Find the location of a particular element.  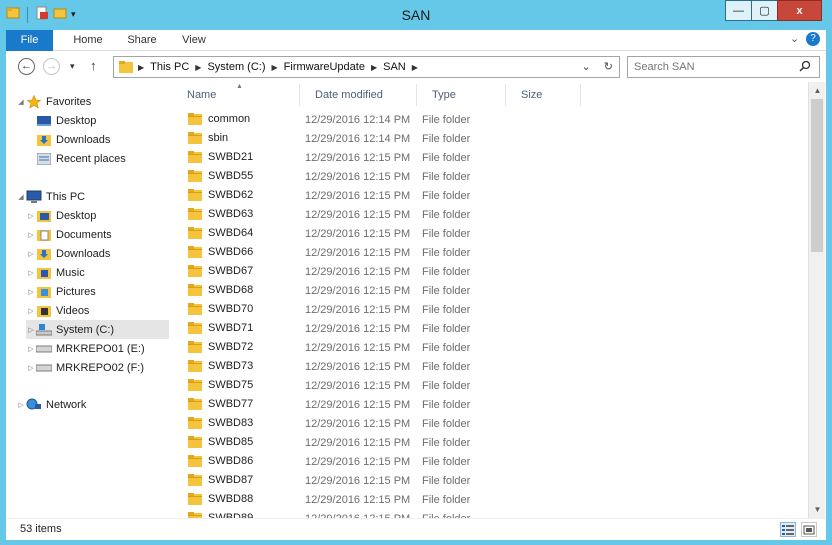

title-bar: ▾ SAN — ▢ x is located at coordinates (416, 15).